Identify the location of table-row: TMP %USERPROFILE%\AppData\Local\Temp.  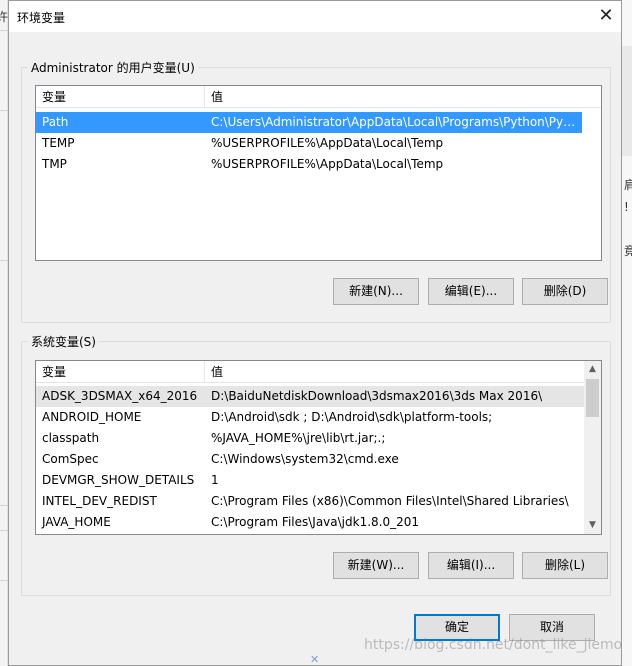
(309, 164).